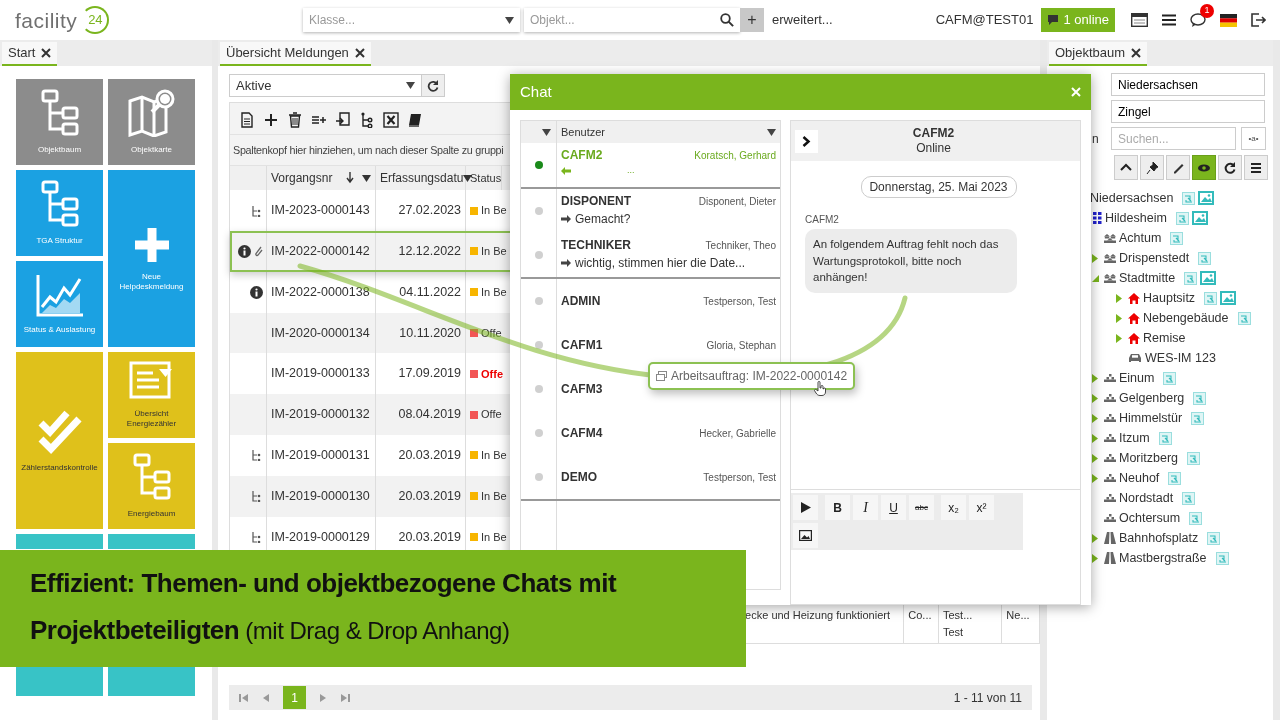  I want to click on filter-icon, so click(366, 178).